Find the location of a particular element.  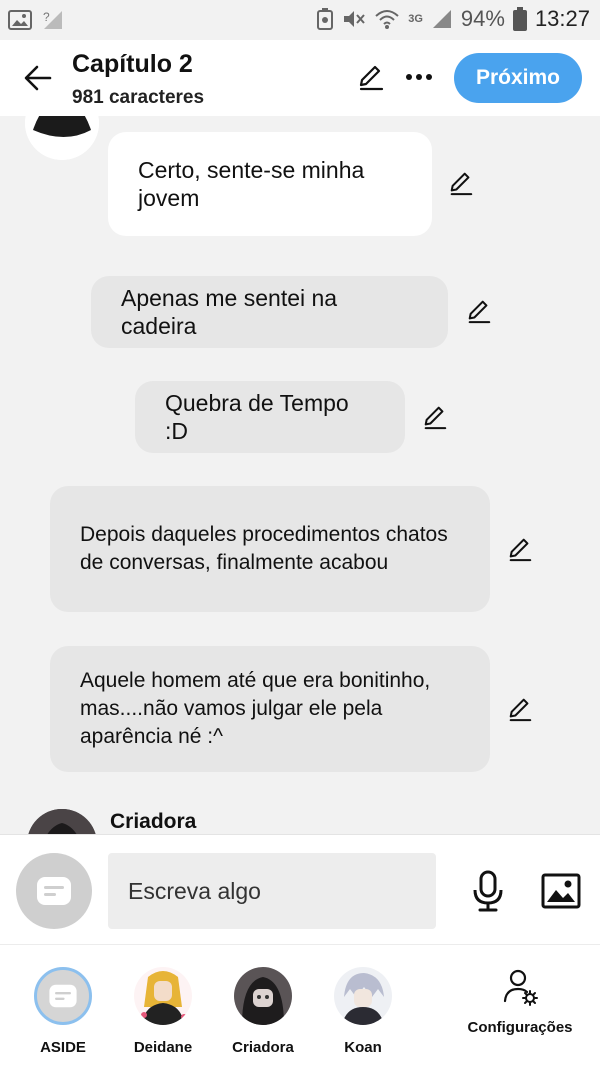

add-image-button is located at coordinates (561, 891).